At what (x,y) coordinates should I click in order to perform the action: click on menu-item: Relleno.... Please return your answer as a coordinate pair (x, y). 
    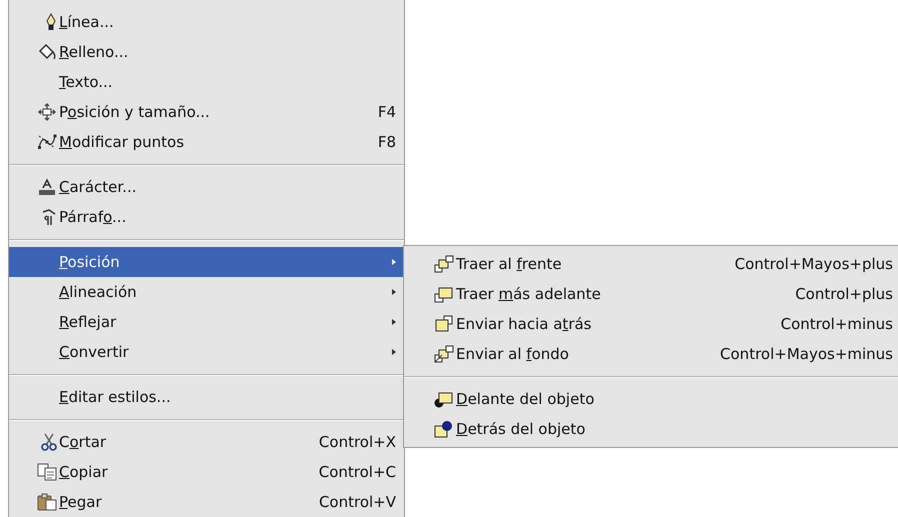
    Looking at the image, I should click on (206, 52).